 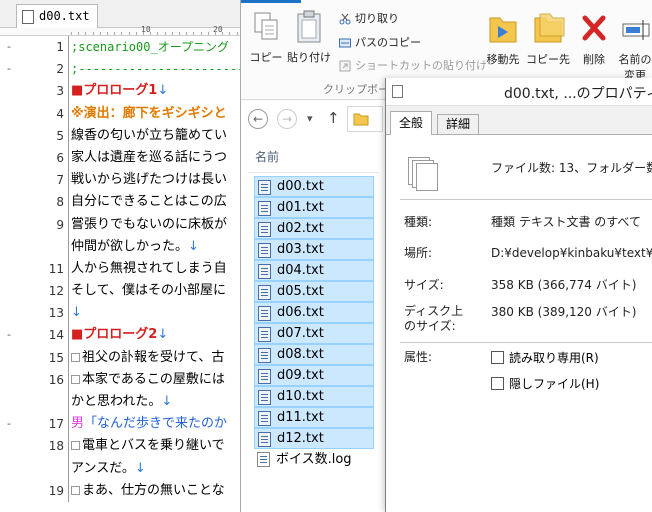 What do you see at coordinates (75, 357) in the screenshot?
I see `fullwidth-space-marker` at bounding box center [75, 357].